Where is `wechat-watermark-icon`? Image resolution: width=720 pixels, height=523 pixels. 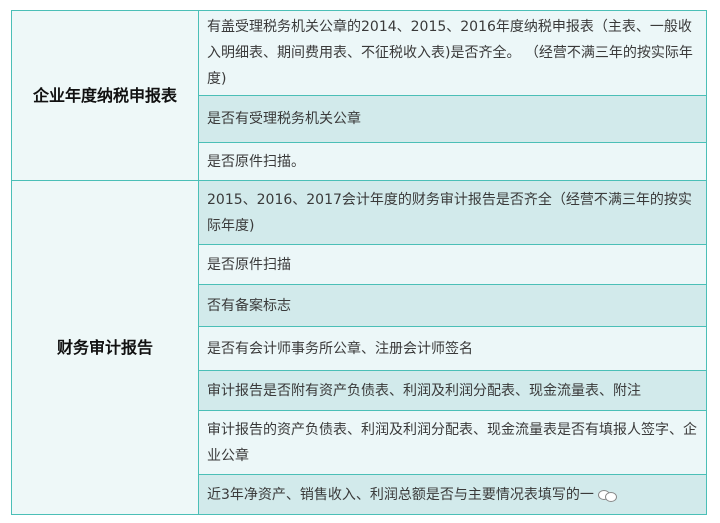
wechat-watermark-icon is located at coordinates (607, 495).